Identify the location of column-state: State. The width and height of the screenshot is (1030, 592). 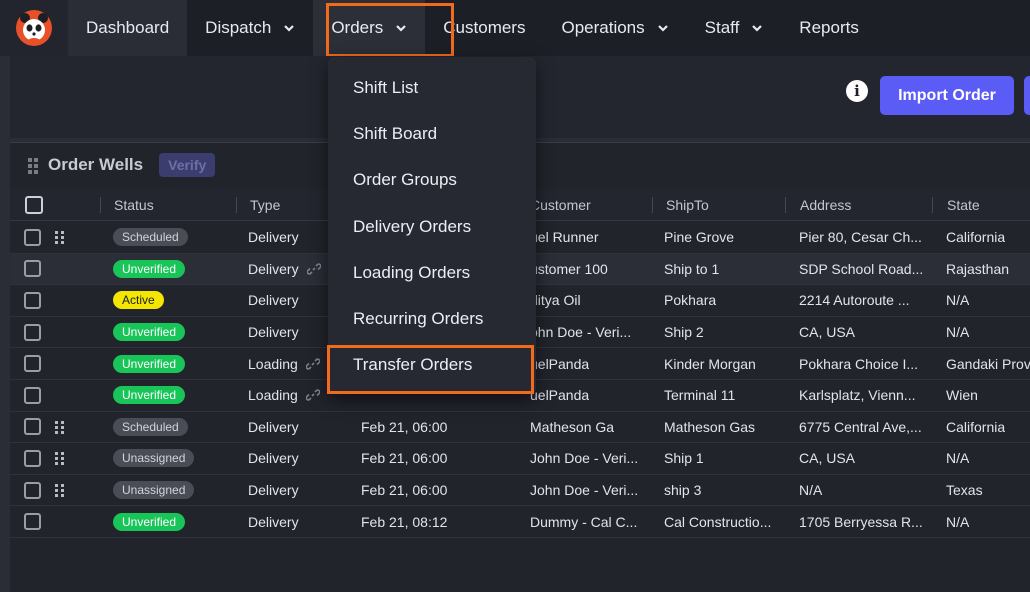
(981, 204).